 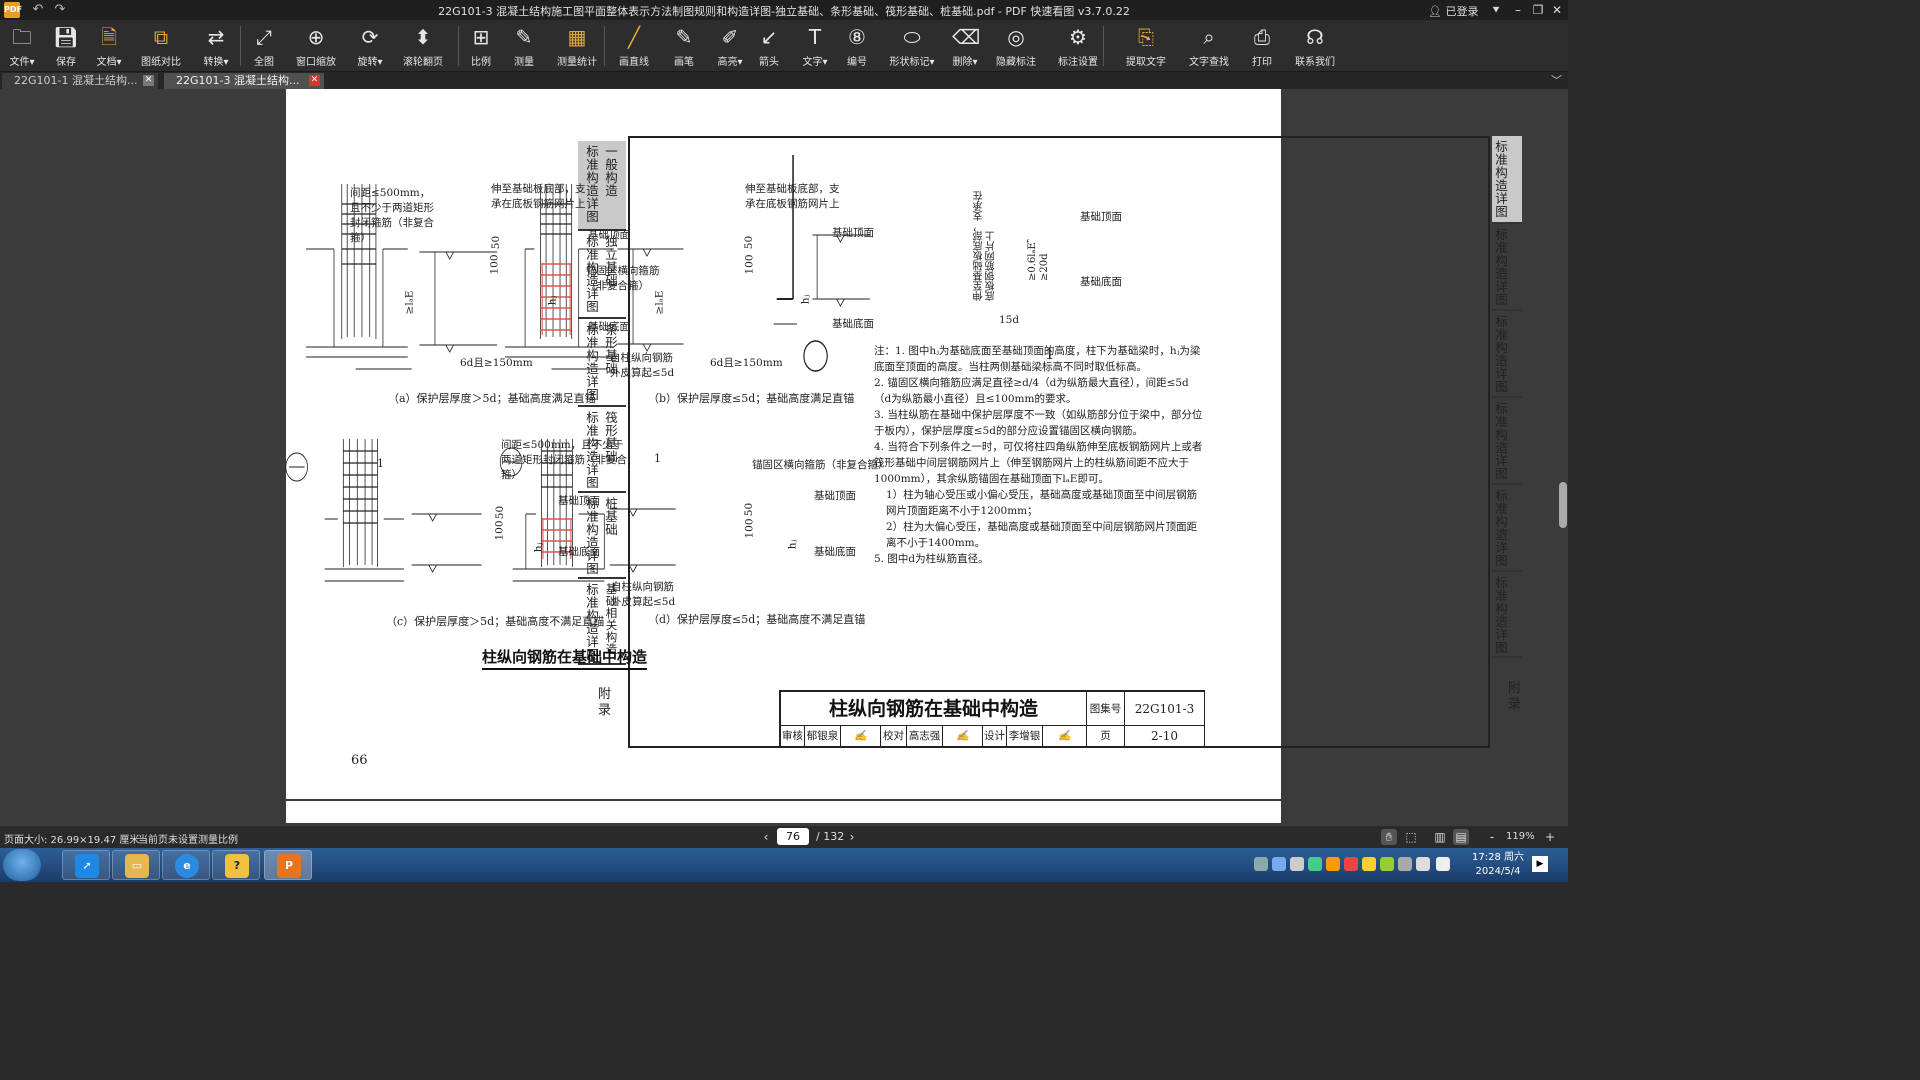 What do you see at coordinates (1405, 864) in the screenshot?
I see `tray-volume-mute-icon` at bounding box center [1405, 864].